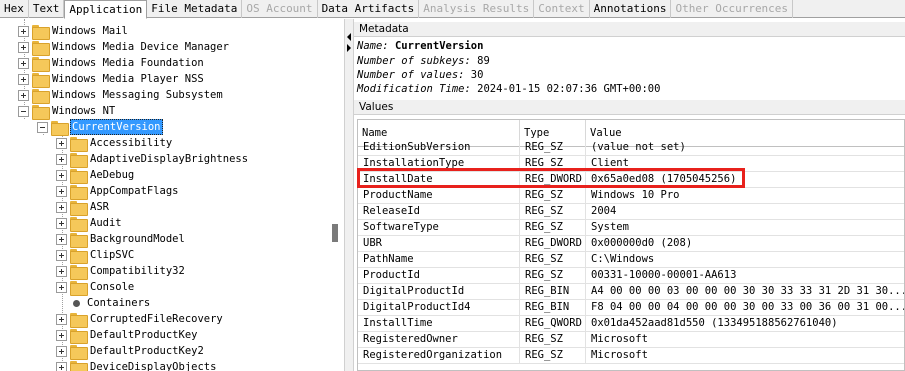 The width and height of the screenshot is (905, 371). Describe the element at coordinates (631, 340) in the screenshot. I see `table-row: RegisteredOwner REG_SZ Microsoft` at that location.